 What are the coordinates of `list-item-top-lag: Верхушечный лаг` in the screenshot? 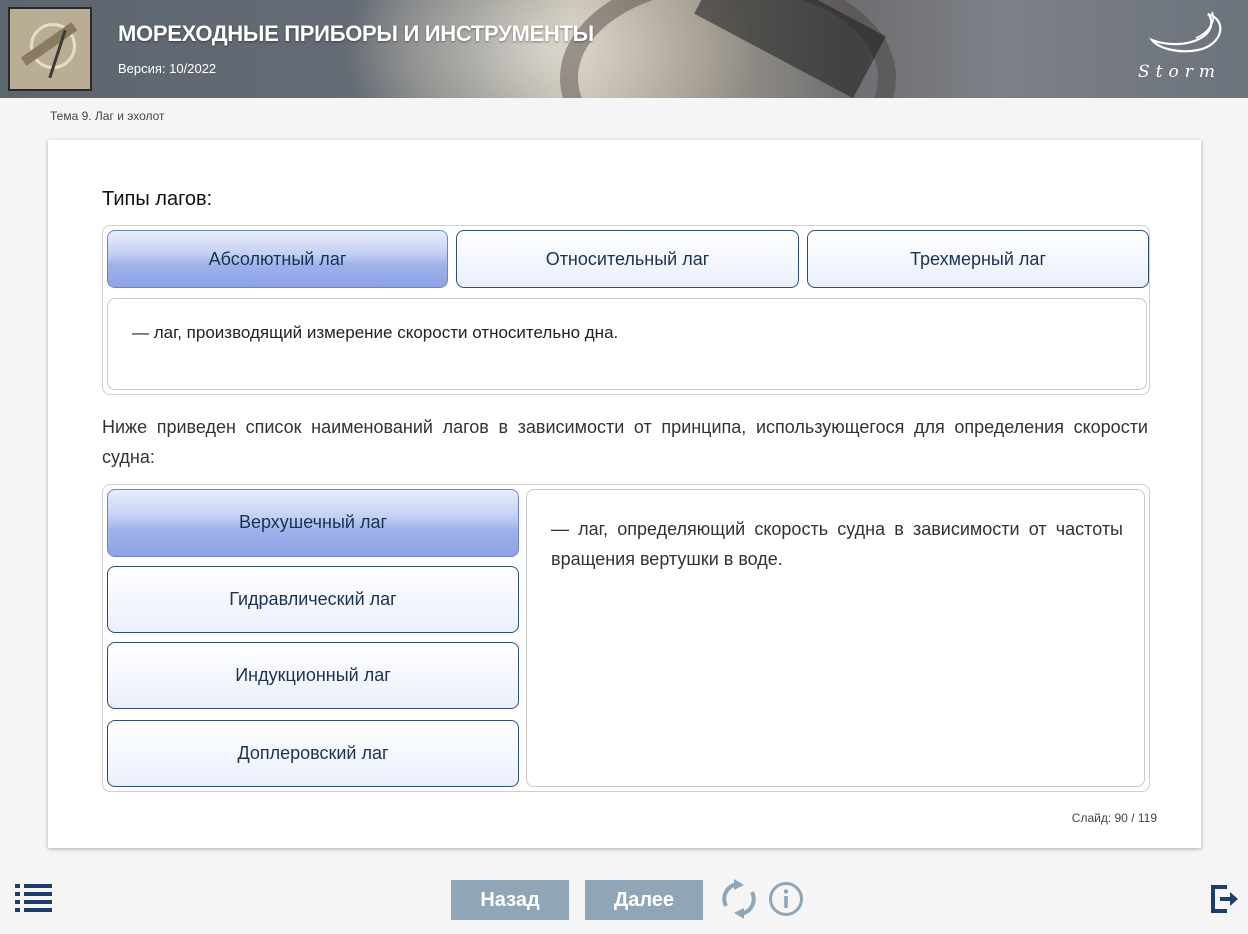 It's located at (313, 523).